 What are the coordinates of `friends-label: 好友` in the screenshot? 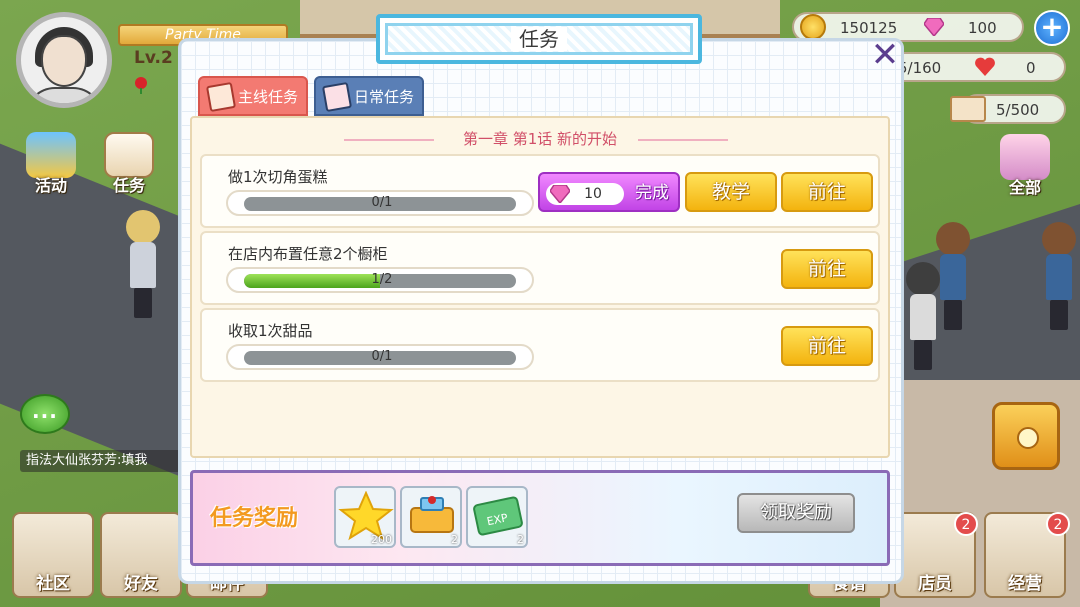 It's located at (141, 584).